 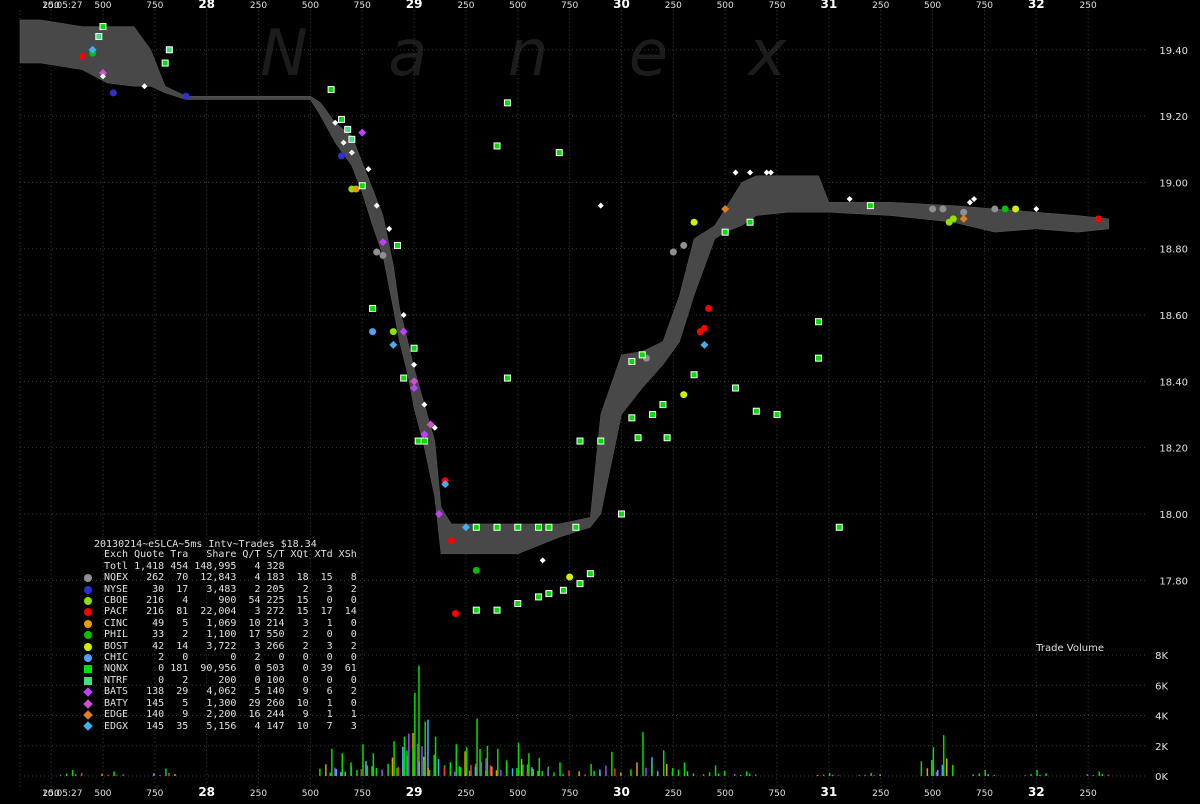 I want to click on y-tick-label: 17.80, so click(x=1173, y=581).